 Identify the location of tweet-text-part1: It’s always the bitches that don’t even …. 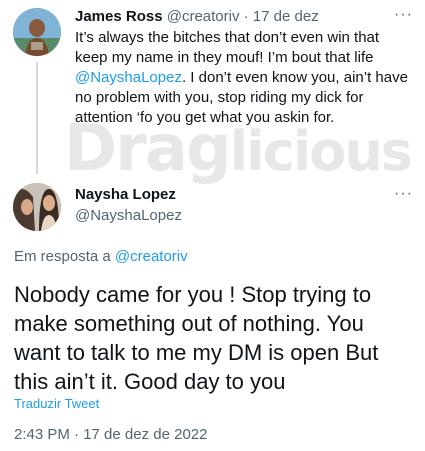
(227, 47).